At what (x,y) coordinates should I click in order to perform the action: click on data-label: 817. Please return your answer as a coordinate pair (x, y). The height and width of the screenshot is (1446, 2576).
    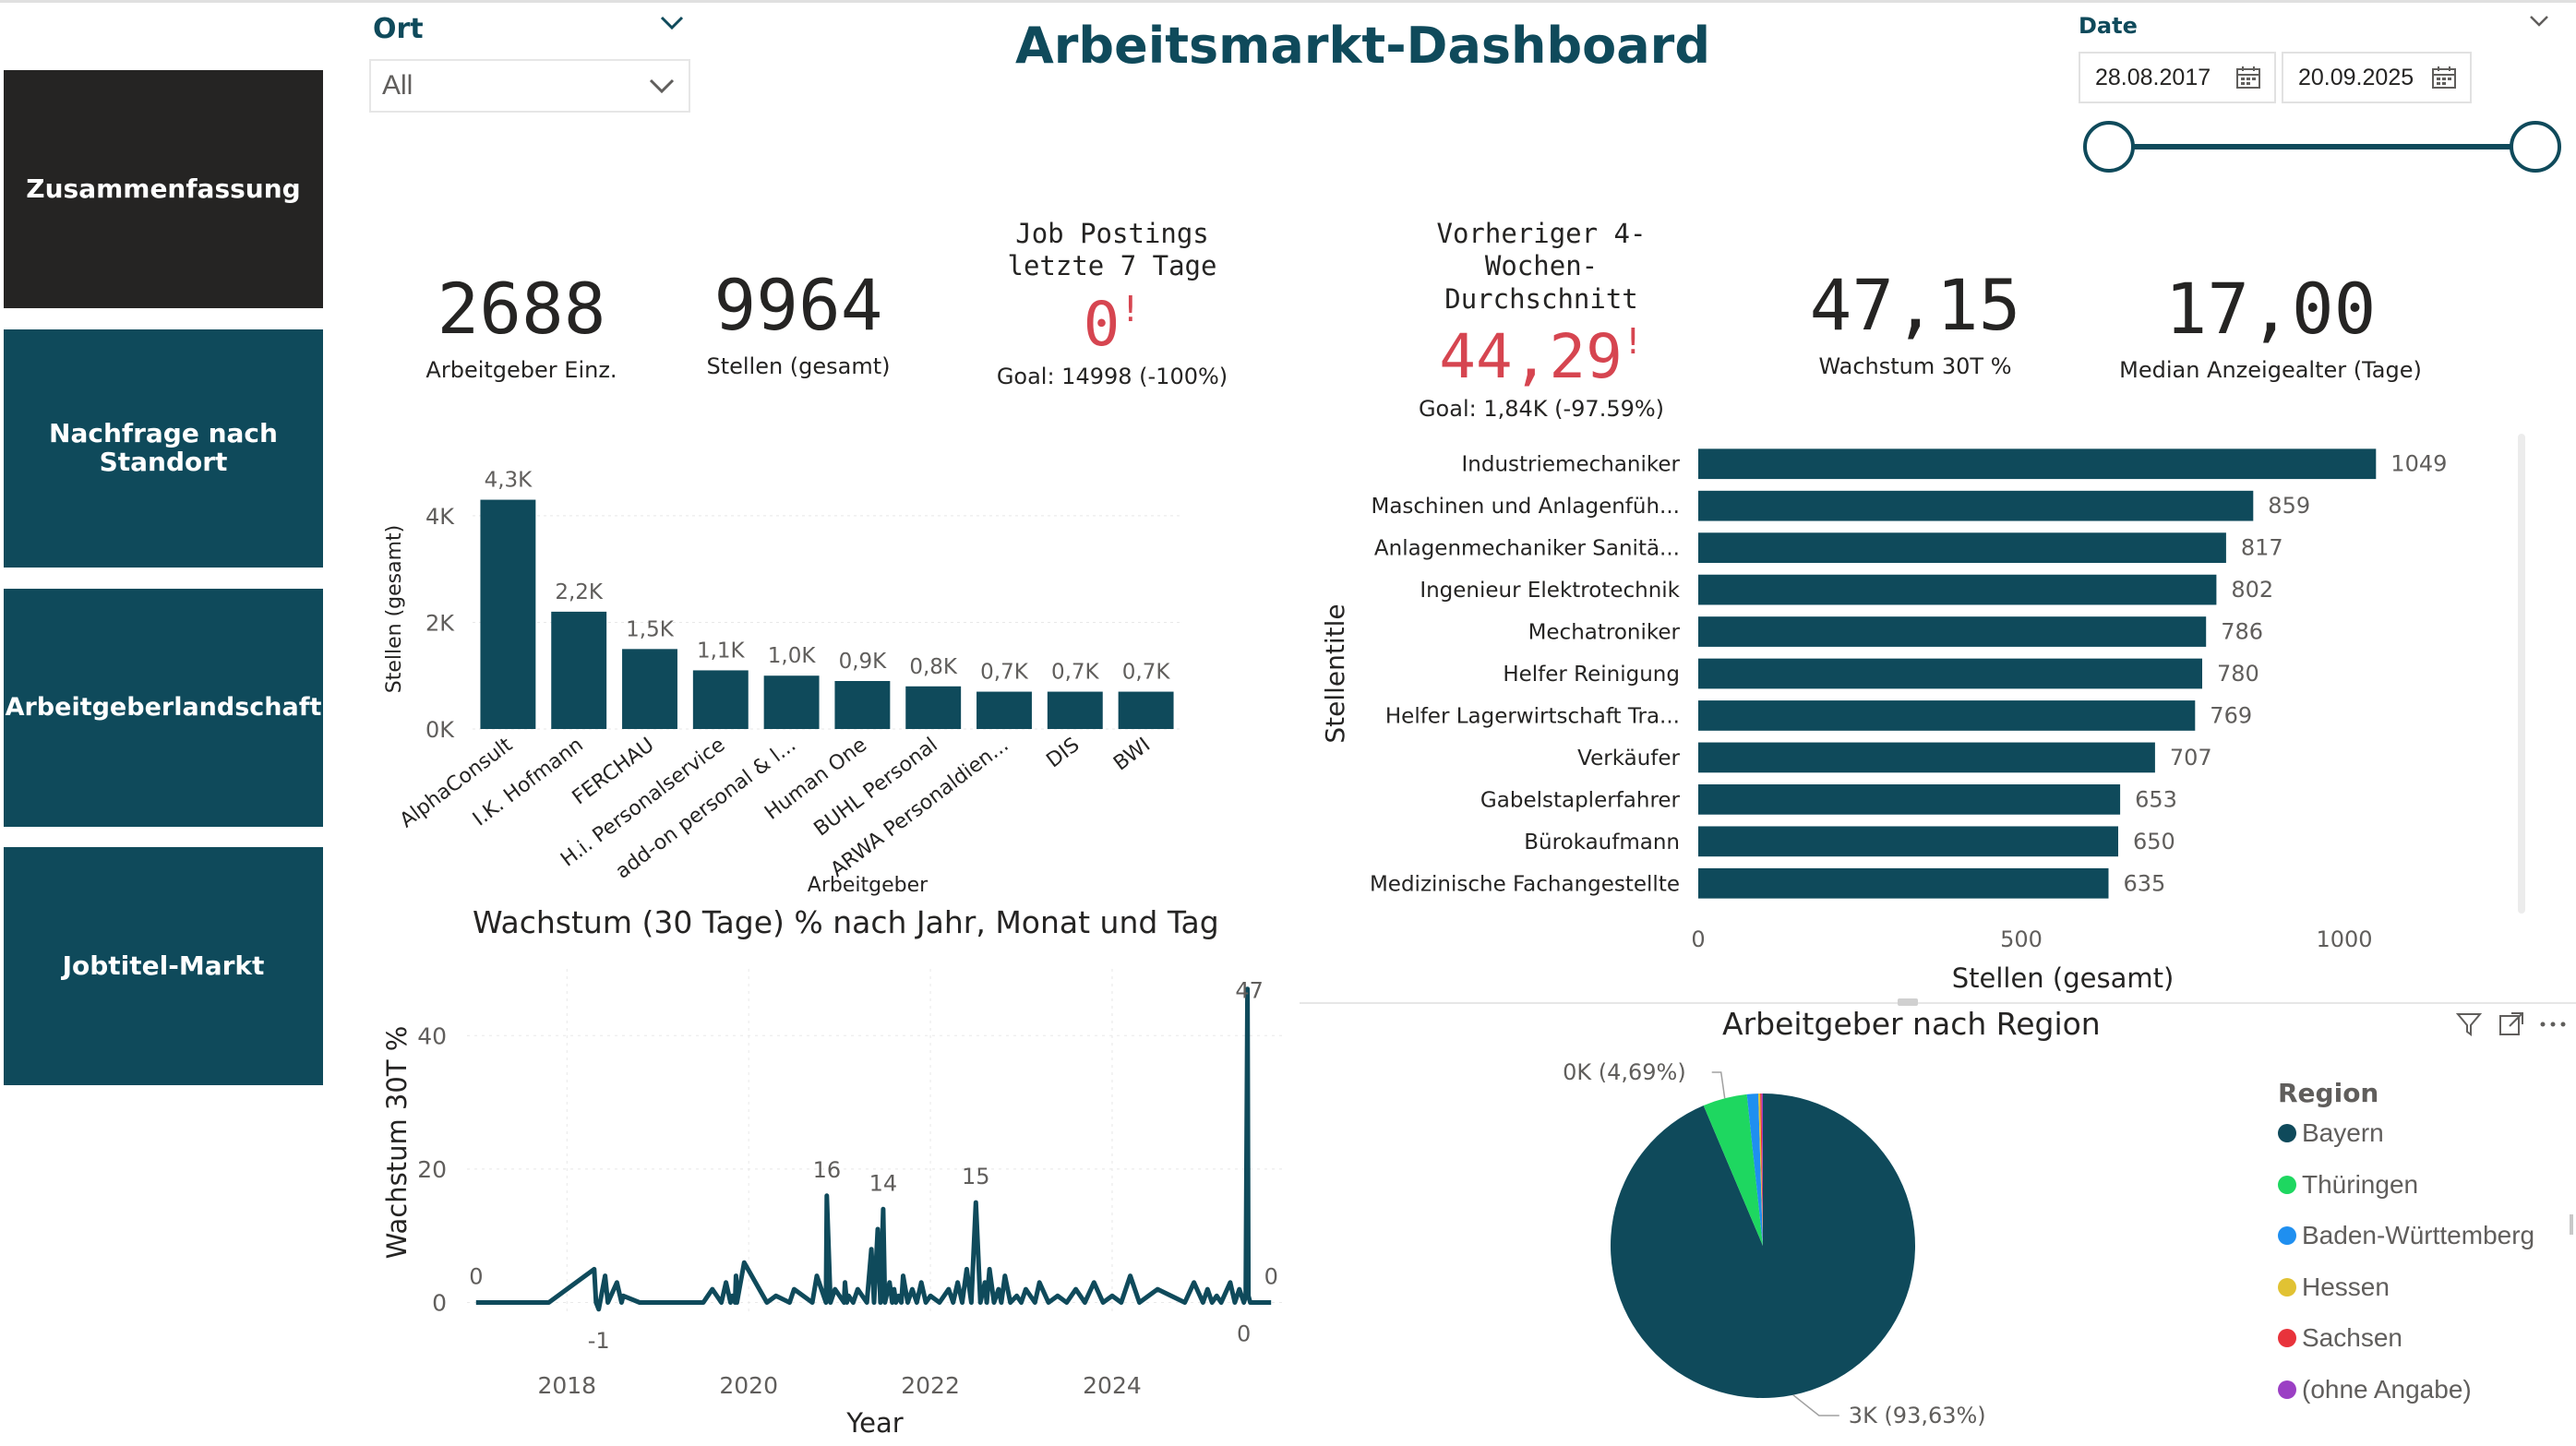
    Looking at the image, I should click on (2262, 548).